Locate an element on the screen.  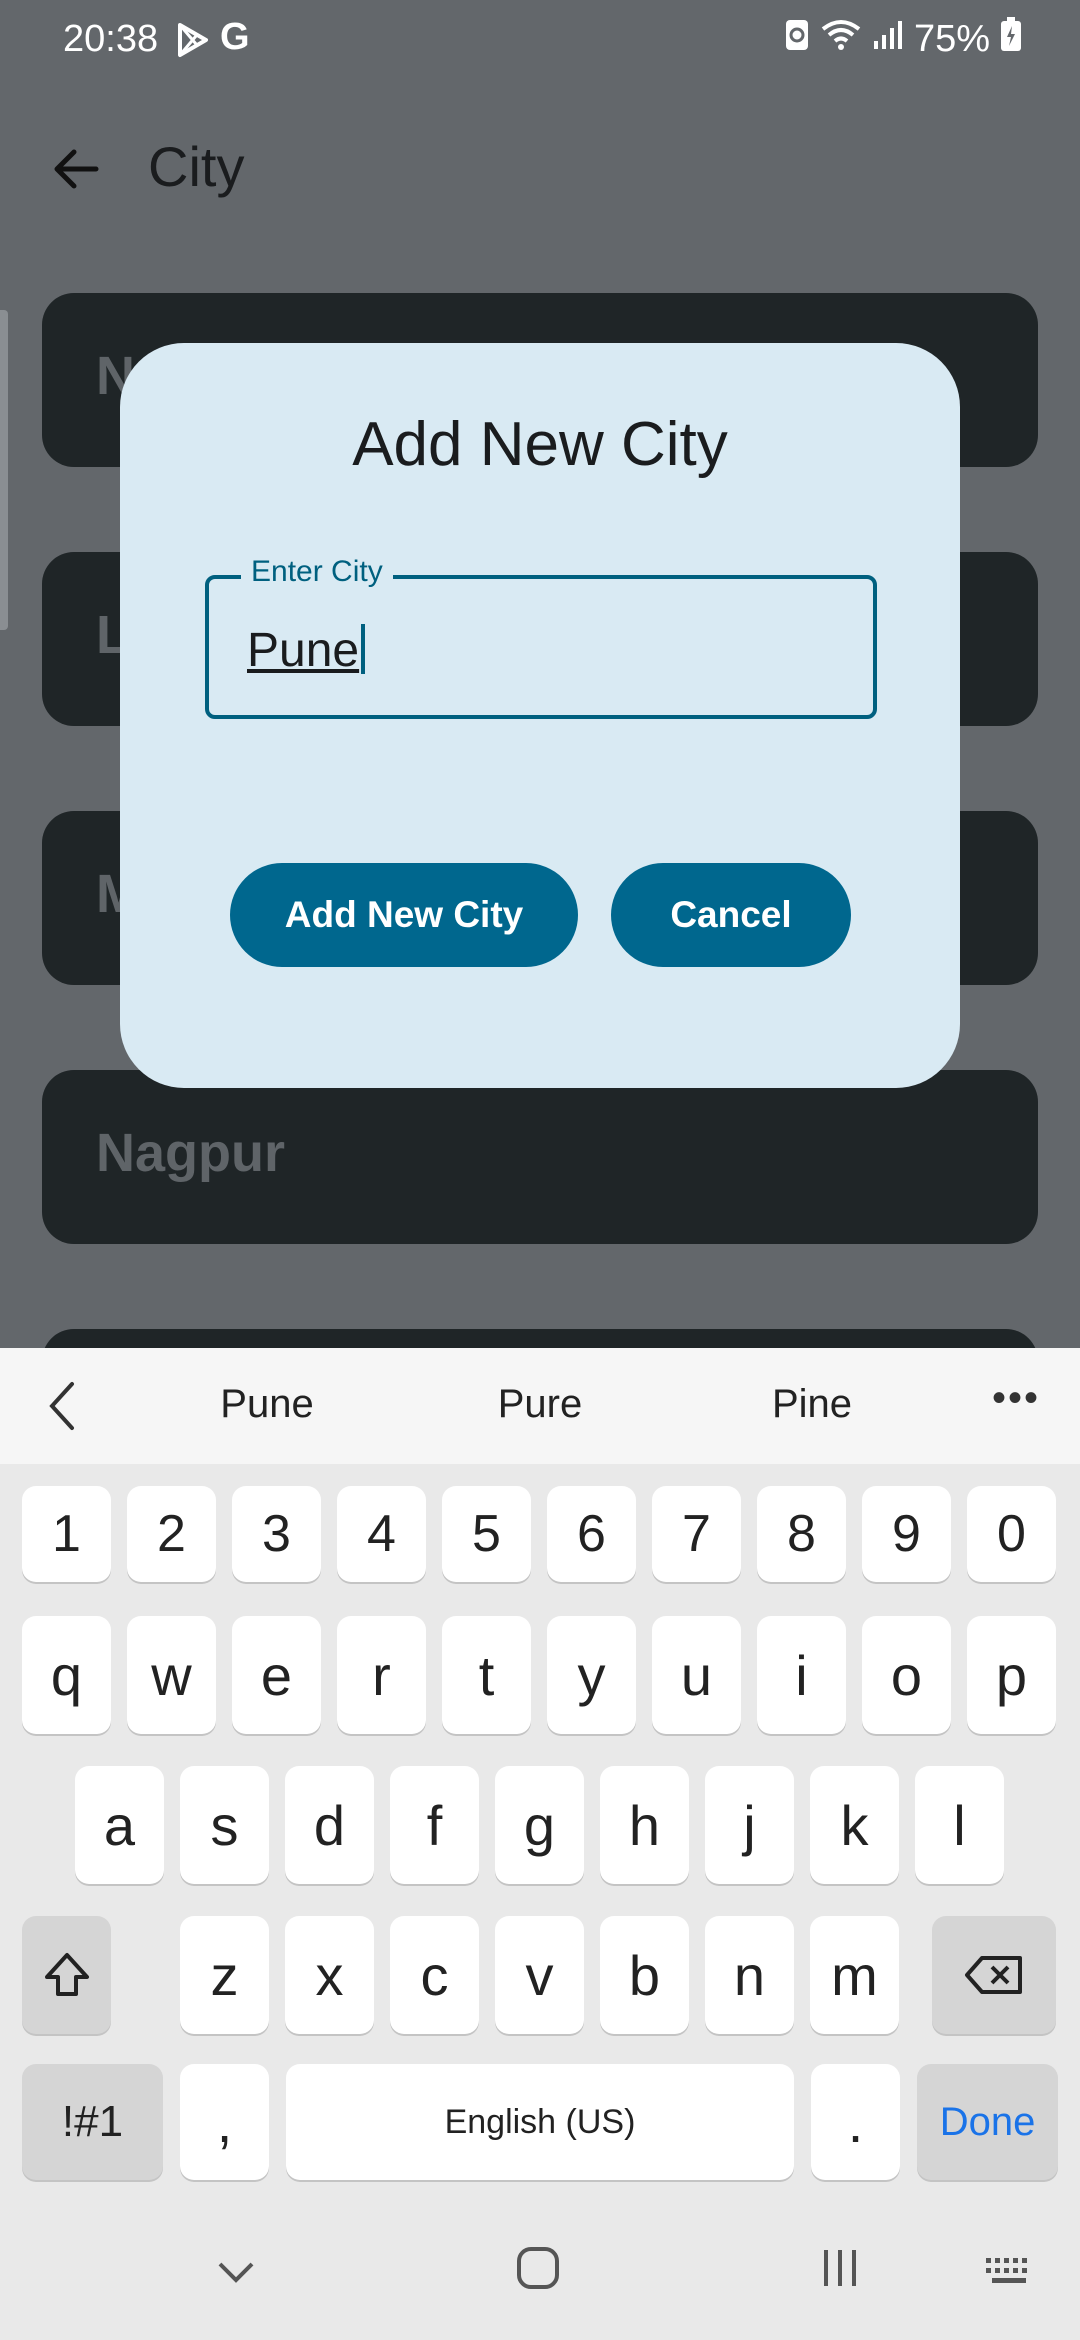
number-key-4: 4 is located at coordinates (381, 1534).